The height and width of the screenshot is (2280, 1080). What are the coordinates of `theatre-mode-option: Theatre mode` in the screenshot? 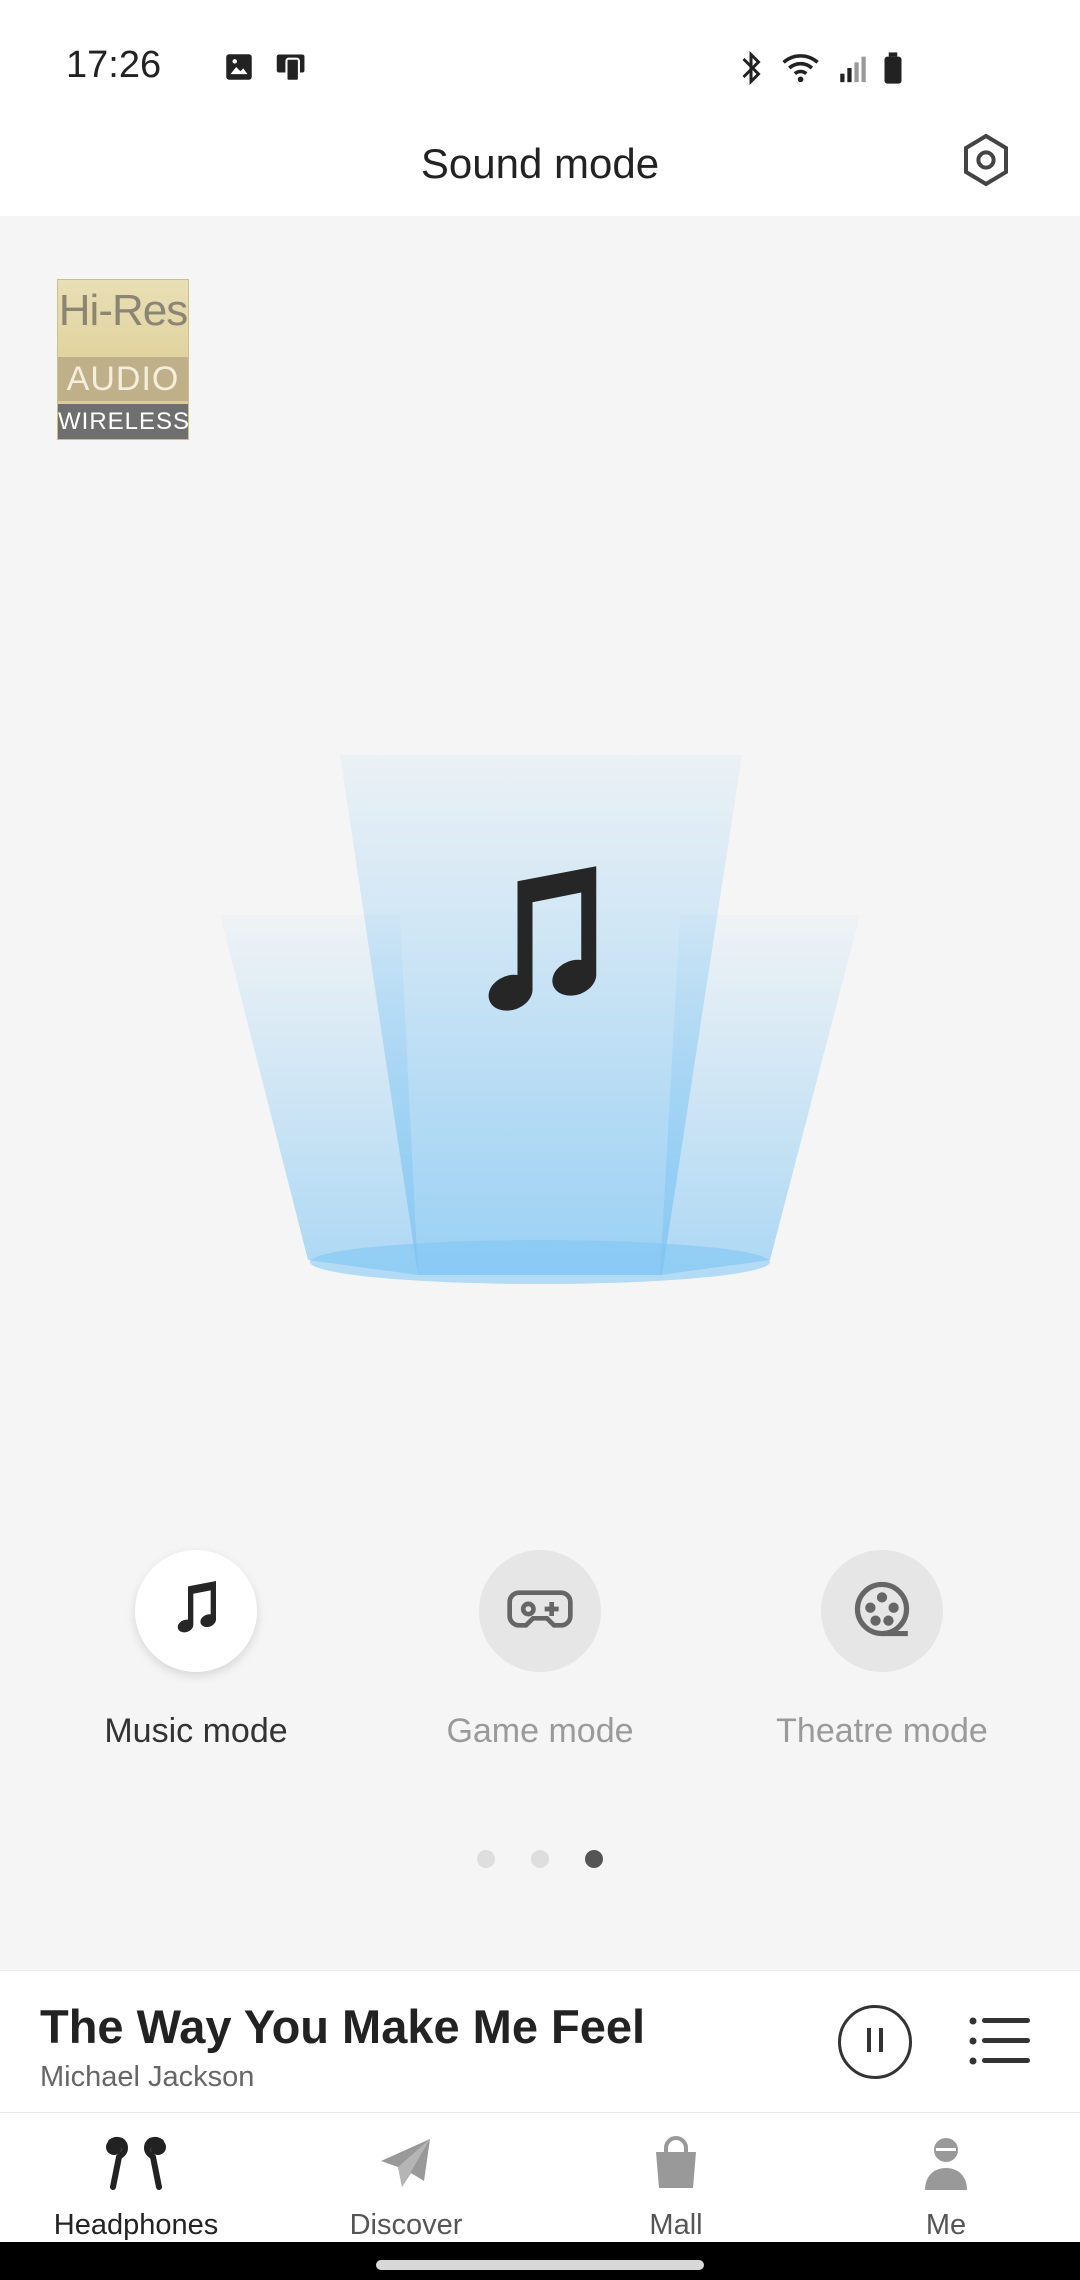 It's located at (882, 1650).